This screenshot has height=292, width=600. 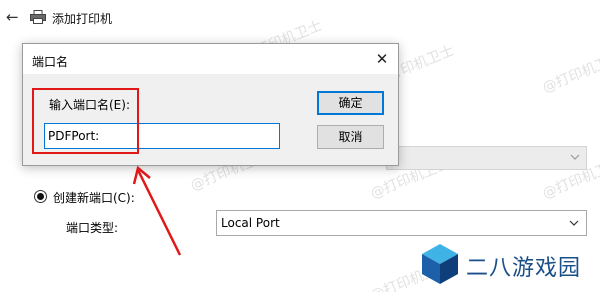 I want to click on dialog-titlebar: 端口名 ✕, so click(x=210, y=59).